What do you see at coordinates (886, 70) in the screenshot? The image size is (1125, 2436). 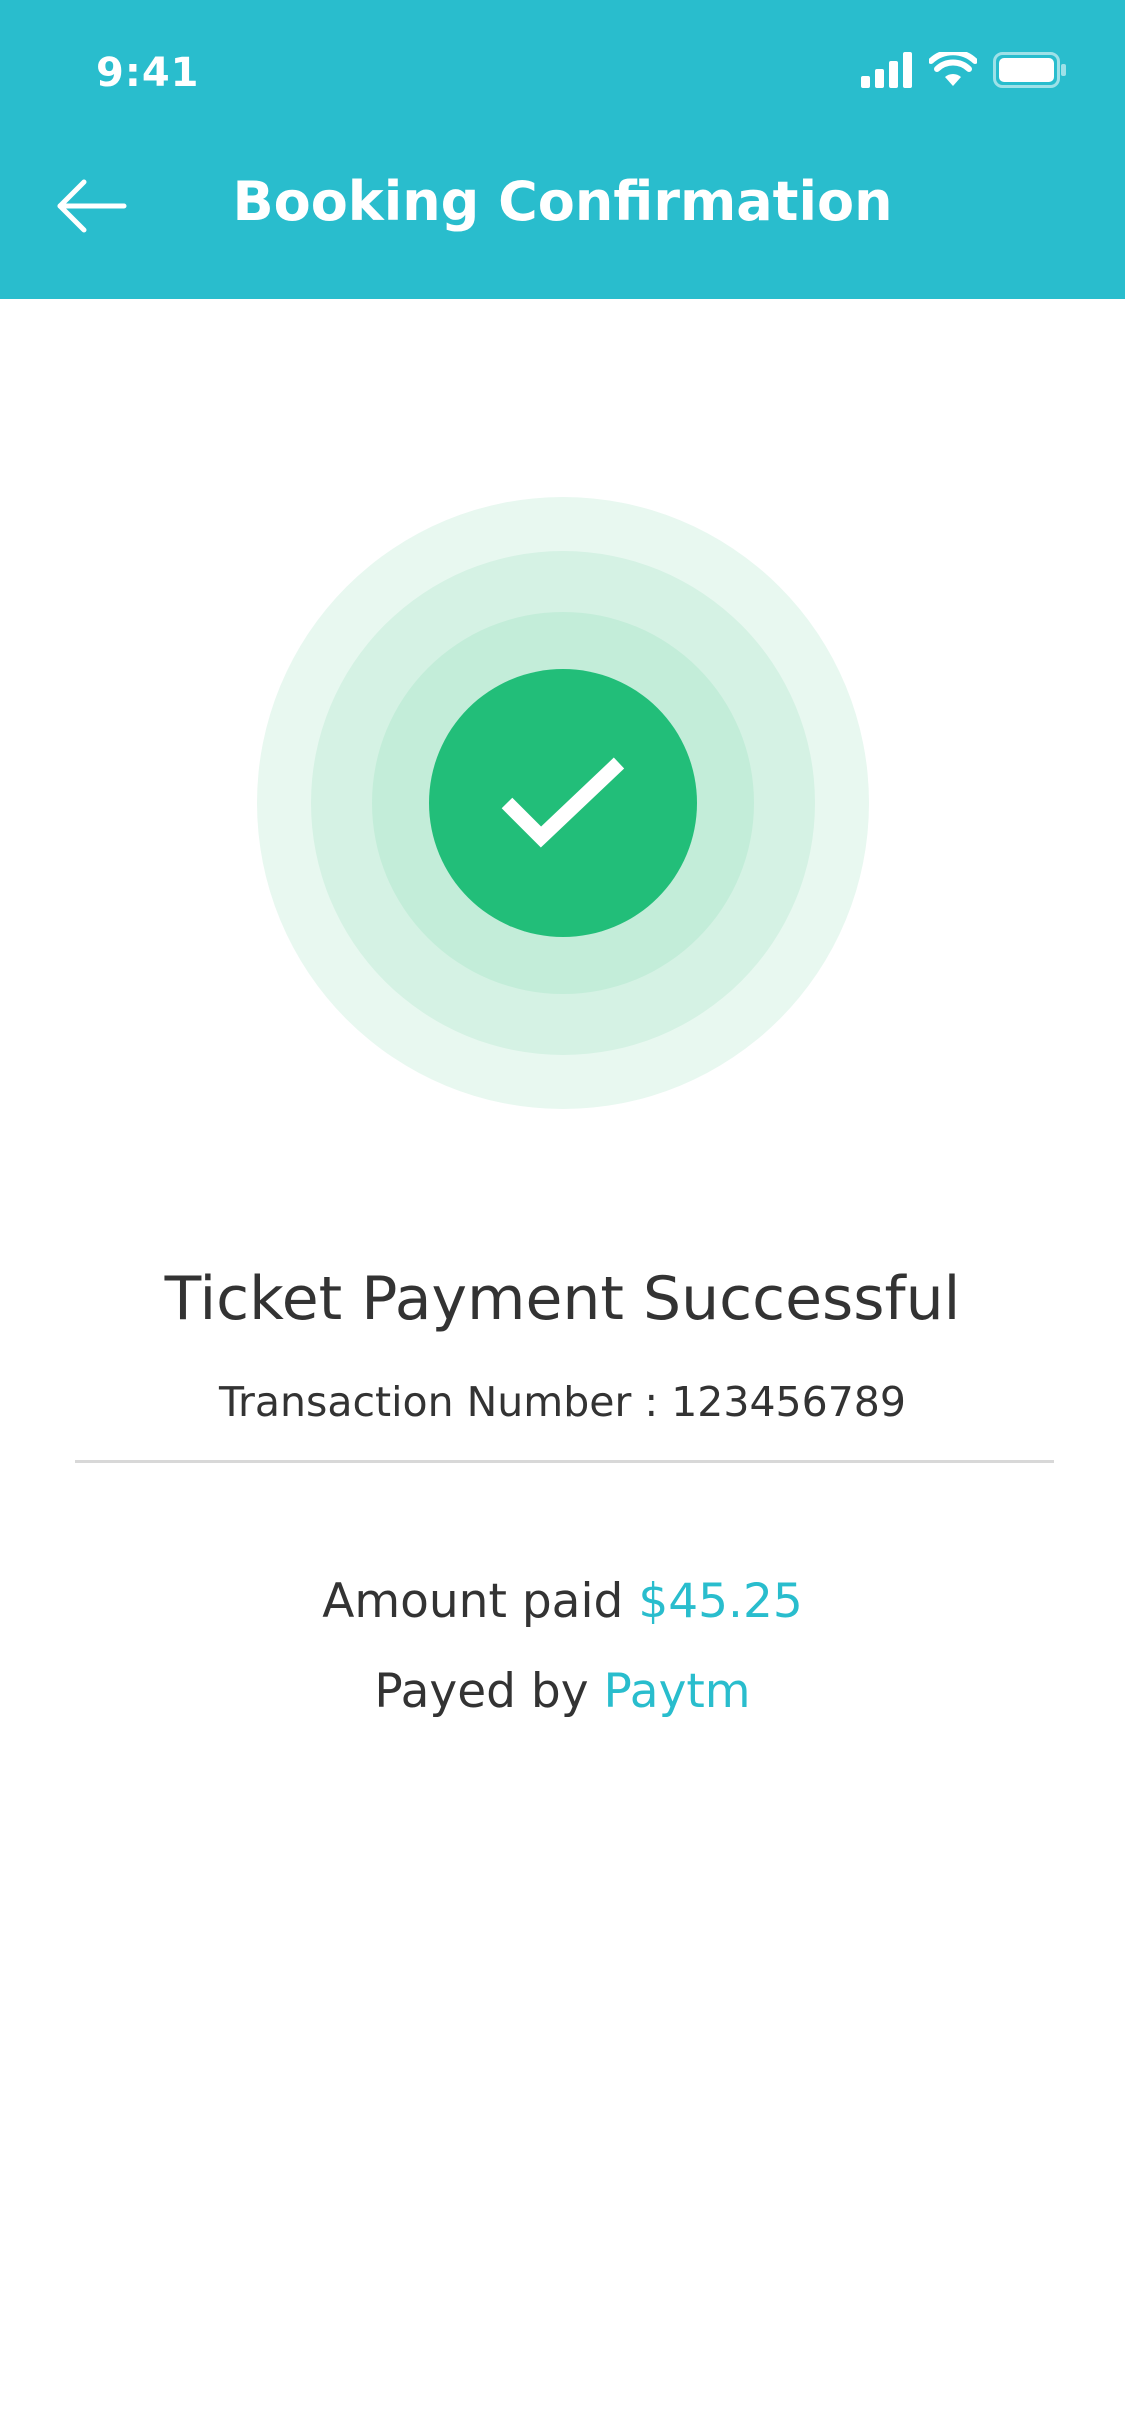 I see `cellular-signal-icon` at bounding box center [886, 70].